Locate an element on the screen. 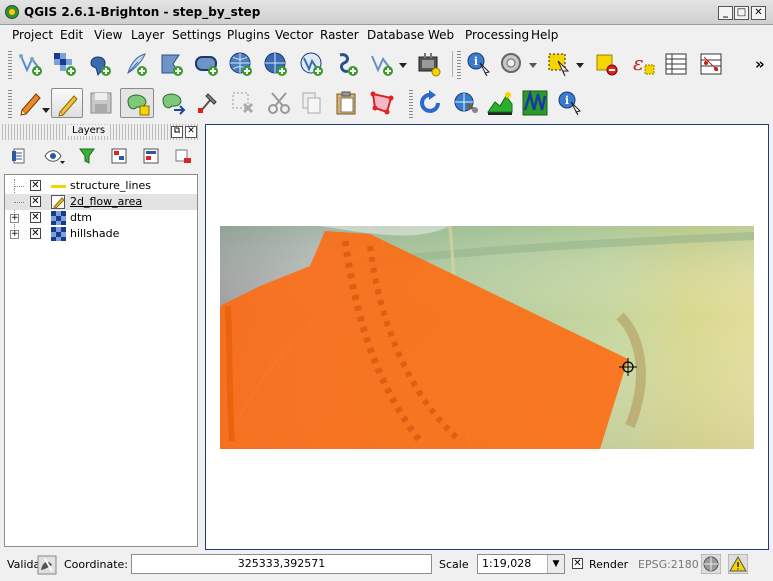  layer-item-2d-flow-area: ✕ 2d_flow_area is located at coordinates (101, 202).